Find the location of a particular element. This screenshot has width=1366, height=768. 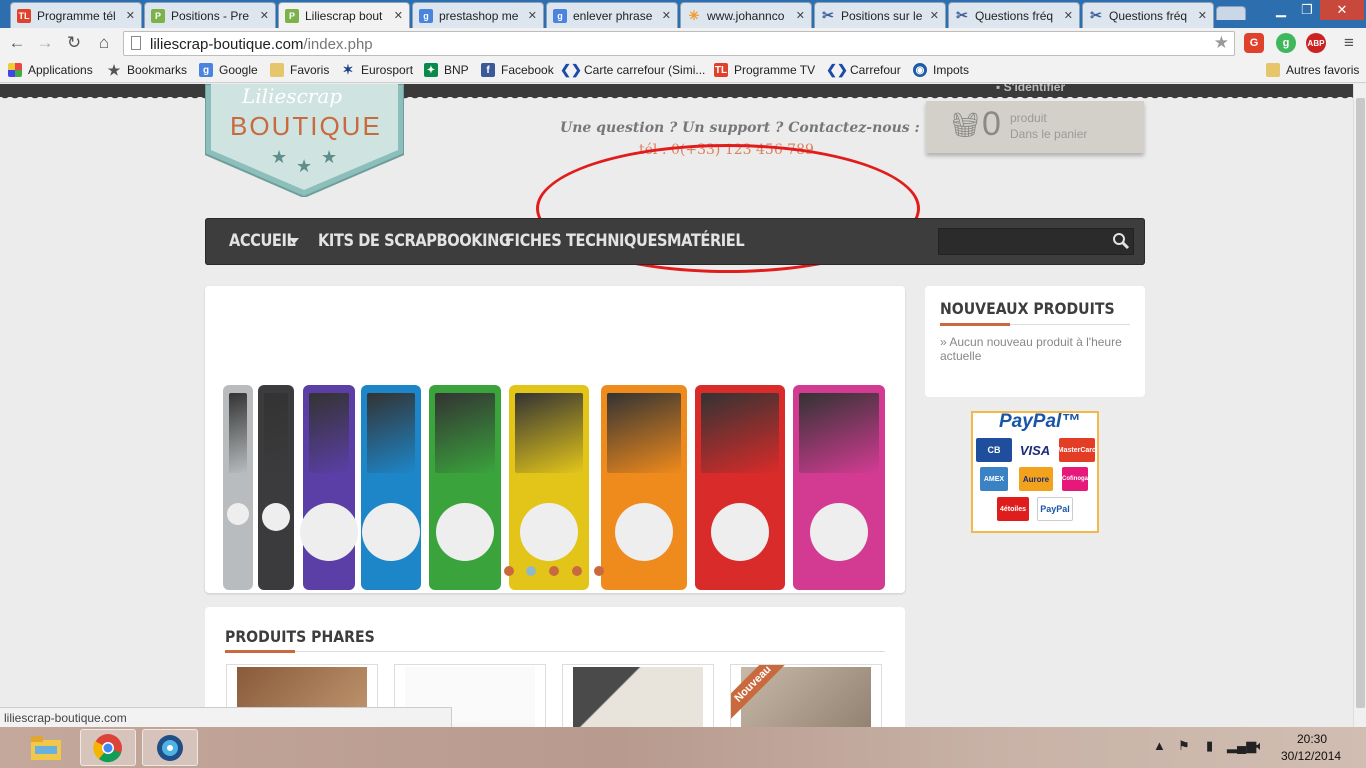

chrome-icon is located at coordinates (108, 747).